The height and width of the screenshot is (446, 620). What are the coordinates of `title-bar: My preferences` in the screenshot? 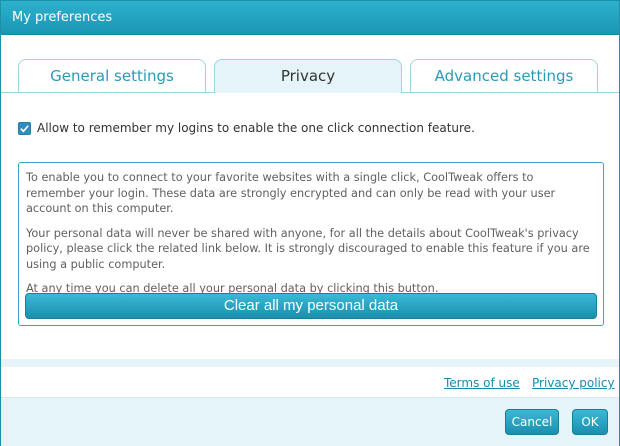 It's located at (310, 18).